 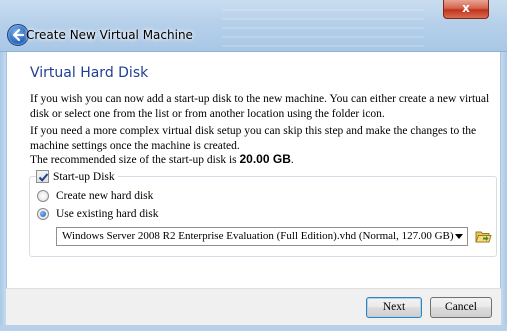 I want to click on frame-right, so click(x=504, y=191).